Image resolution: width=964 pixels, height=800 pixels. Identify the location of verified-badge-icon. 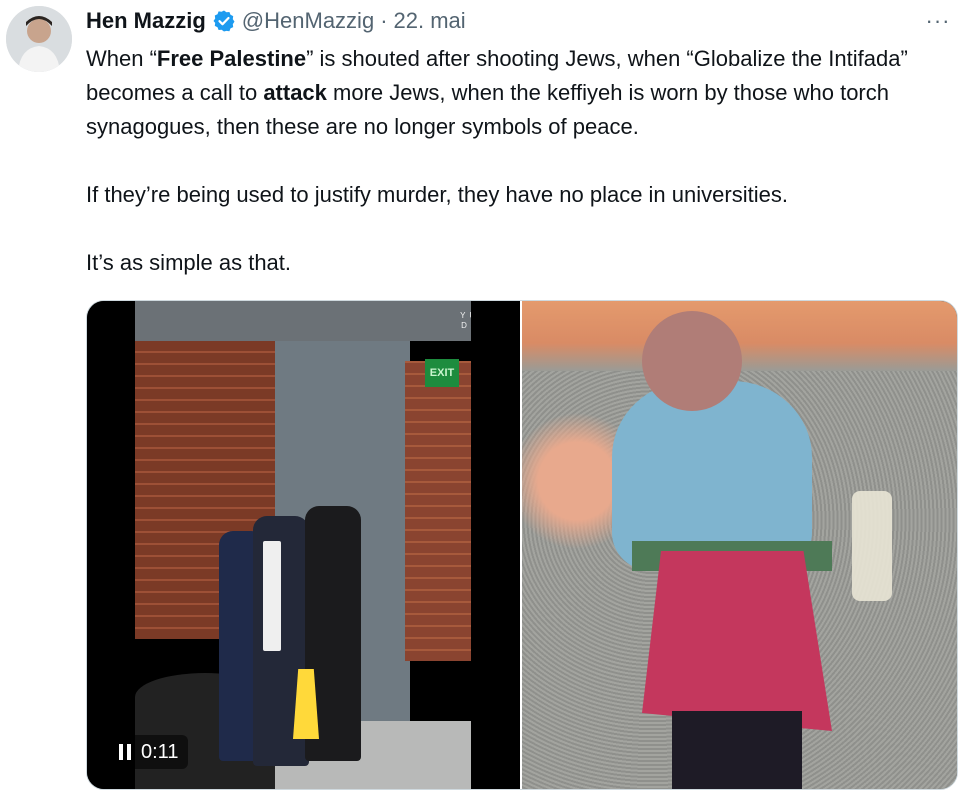
(224, 21).